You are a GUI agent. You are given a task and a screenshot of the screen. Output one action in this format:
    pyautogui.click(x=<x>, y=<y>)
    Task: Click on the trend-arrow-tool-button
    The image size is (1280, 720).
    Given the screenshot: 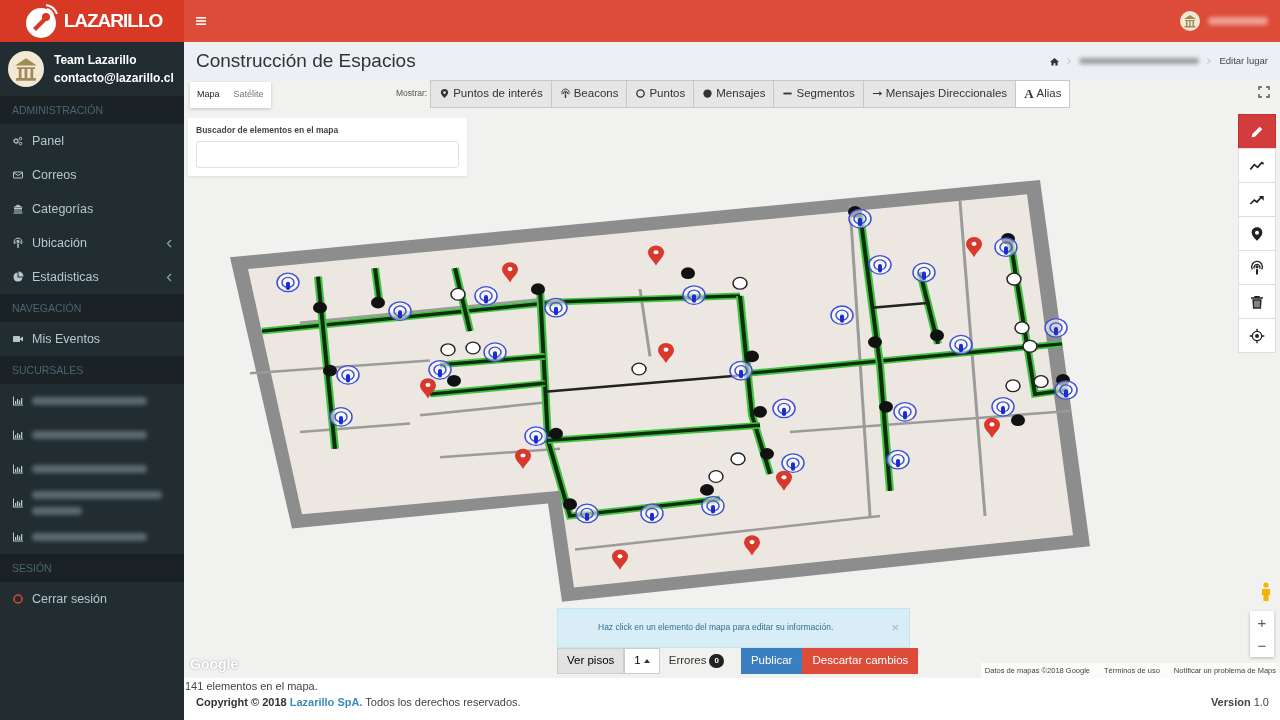 What is the action you would take?
    pyautogui.click(x=1257, y=199)
    